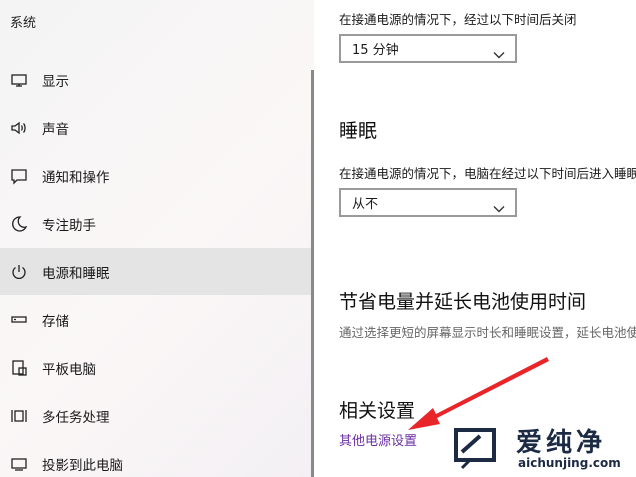 This screenshot has width=636, height=477. Describe the element at coordinates (487, 173) in the screenshot. I see `sleep-plugged-label: 在接通电源的情况下，电脑在经过以下时间后进入睡眠状态` at that location.